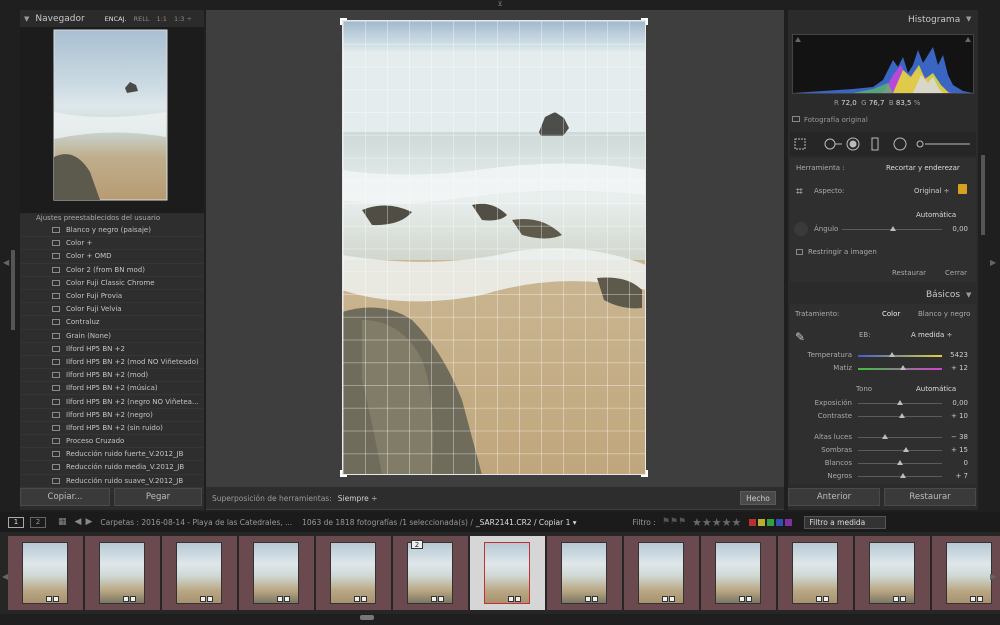 The height and width of the screenshot is (625, 1000). Describe the element at coordinates (716, 522) in the screenshot. I see `rating-filter: ★★★★★` at that location.